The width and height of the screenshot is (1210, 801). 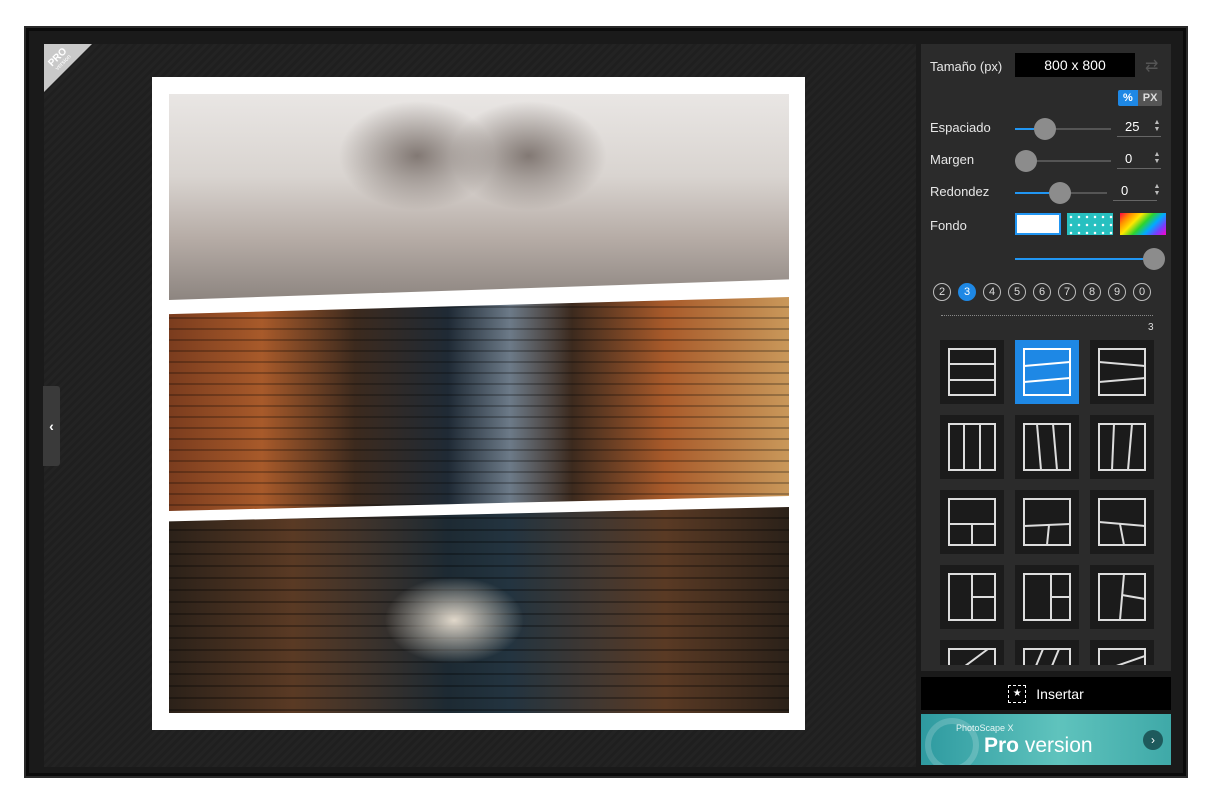 What do you see at coordinates (960, 127) in the screenshot?
I see `spacing-label: Espaciado` at bounding box center [960, 127].